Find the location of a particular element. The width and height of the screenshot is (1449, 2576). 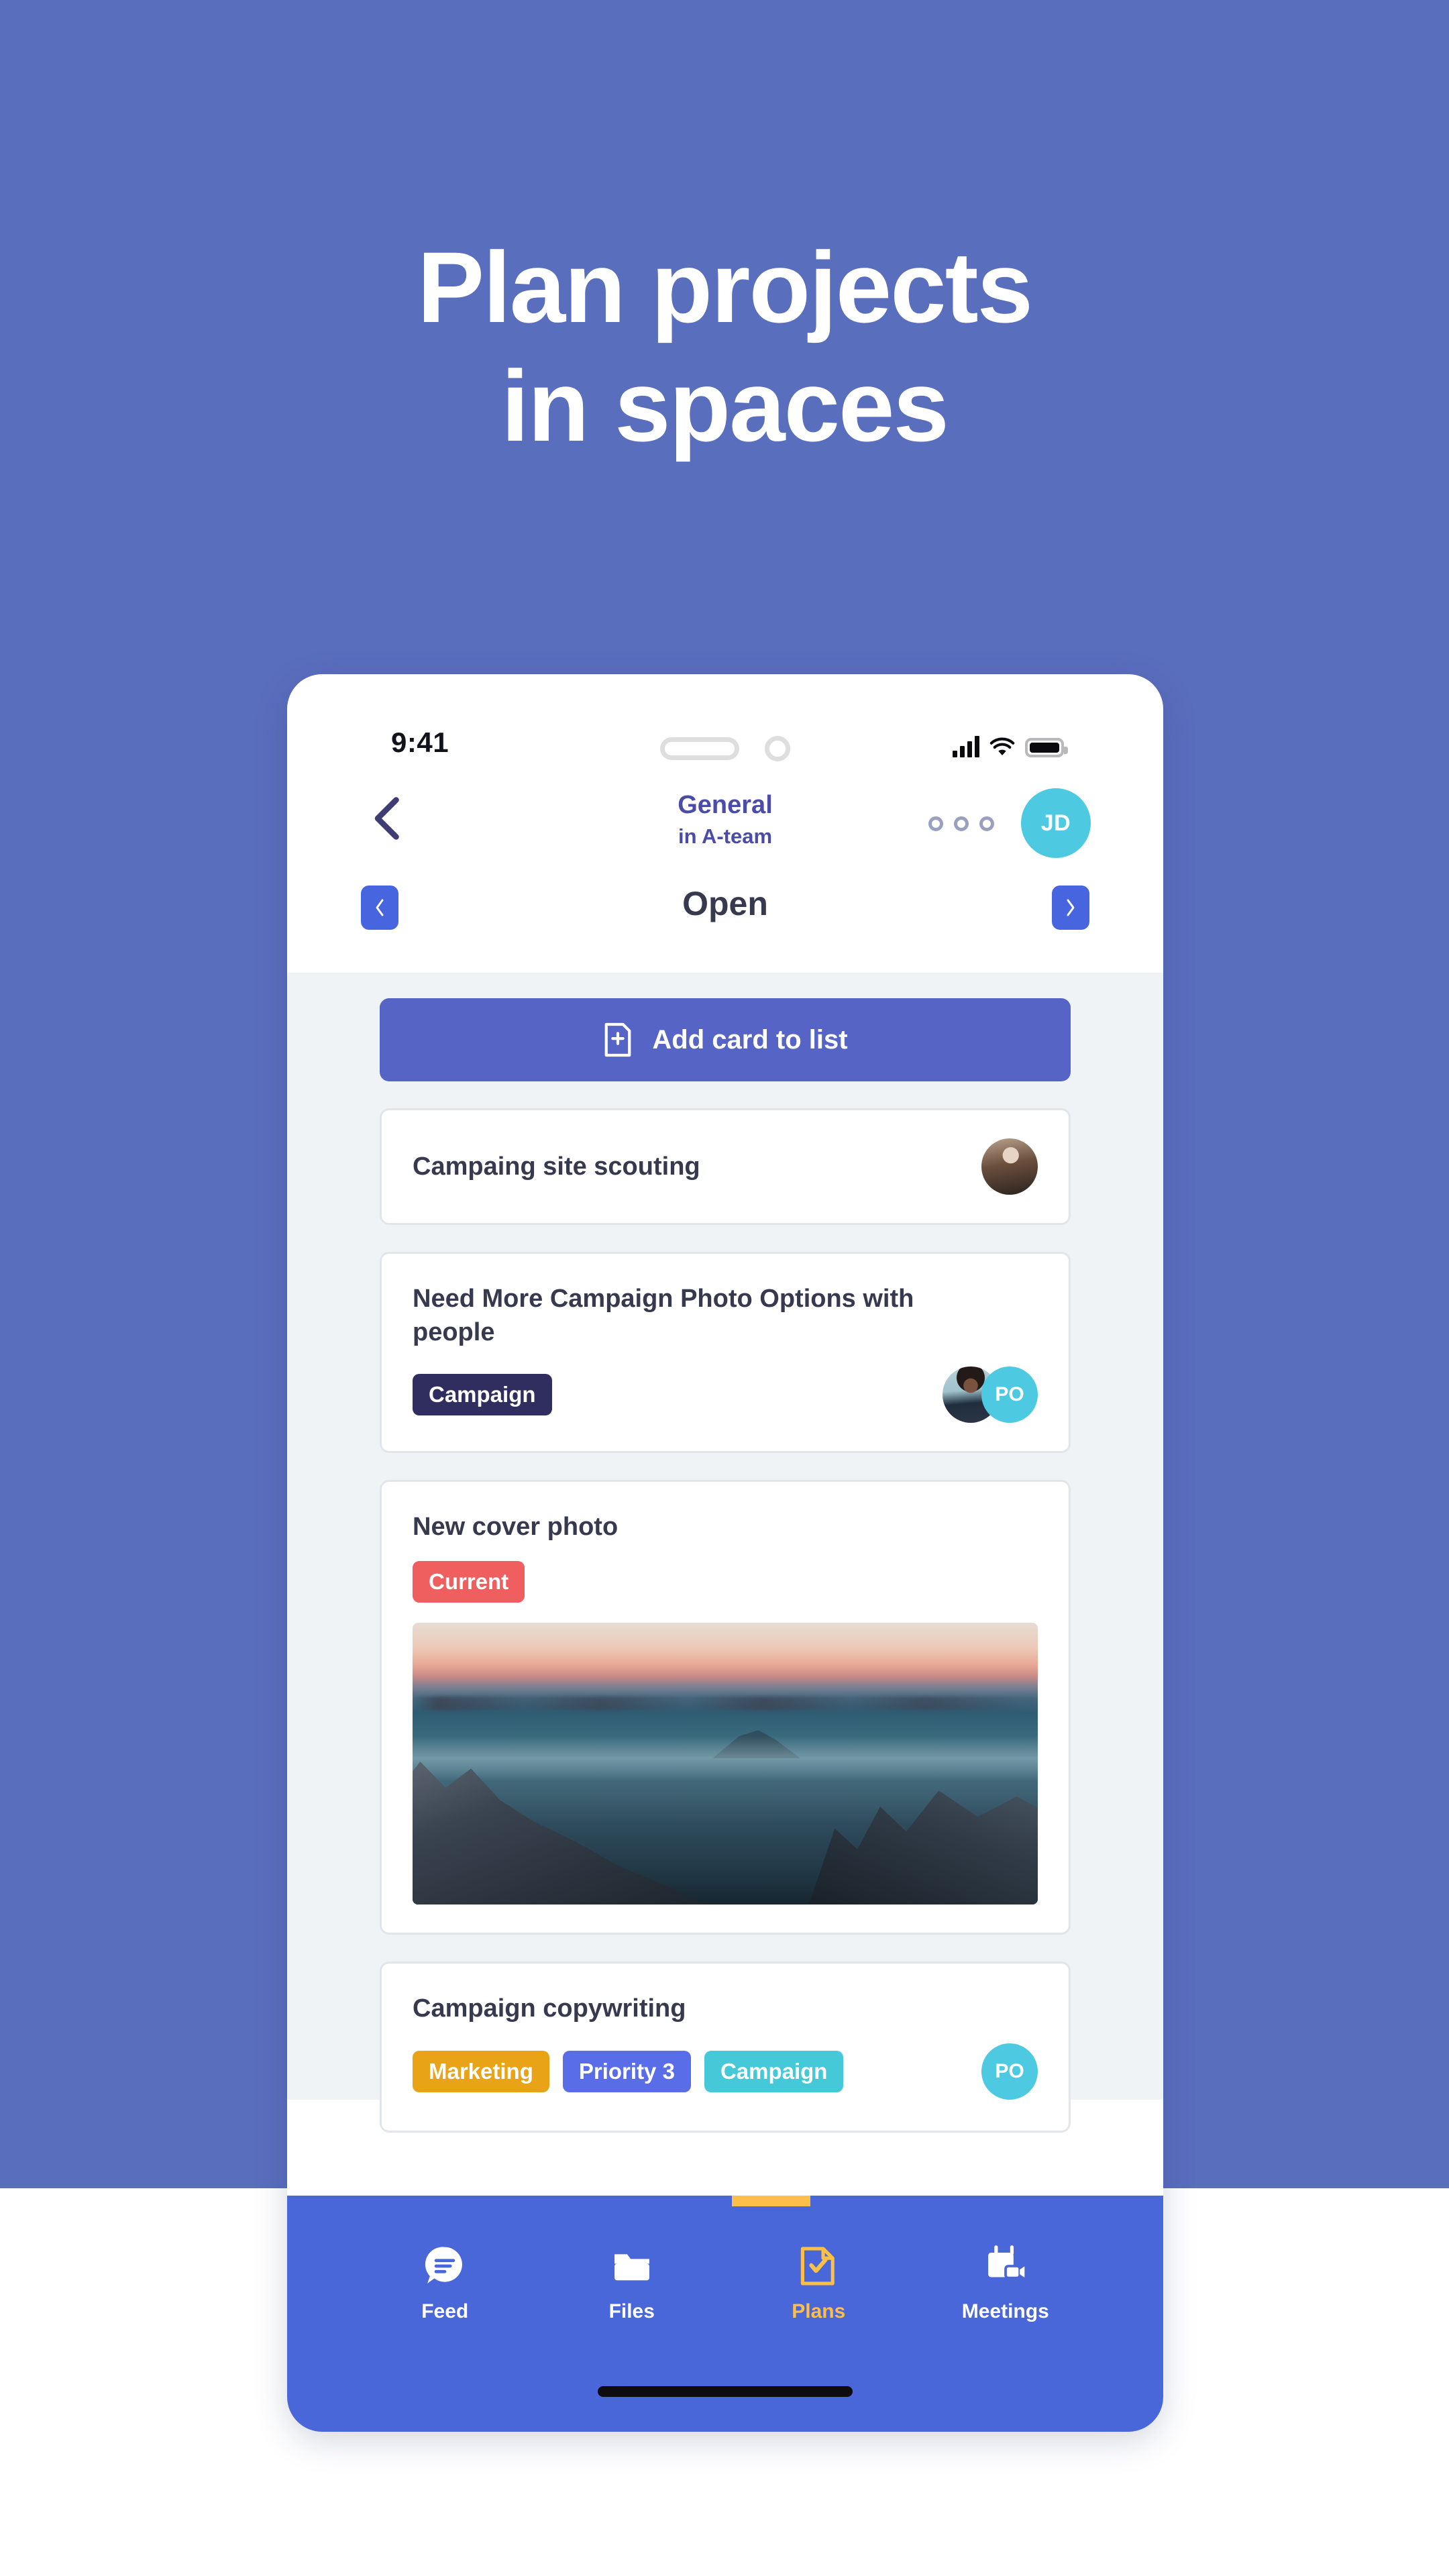

card-cover-photo is located at coordinates (725, 1764).